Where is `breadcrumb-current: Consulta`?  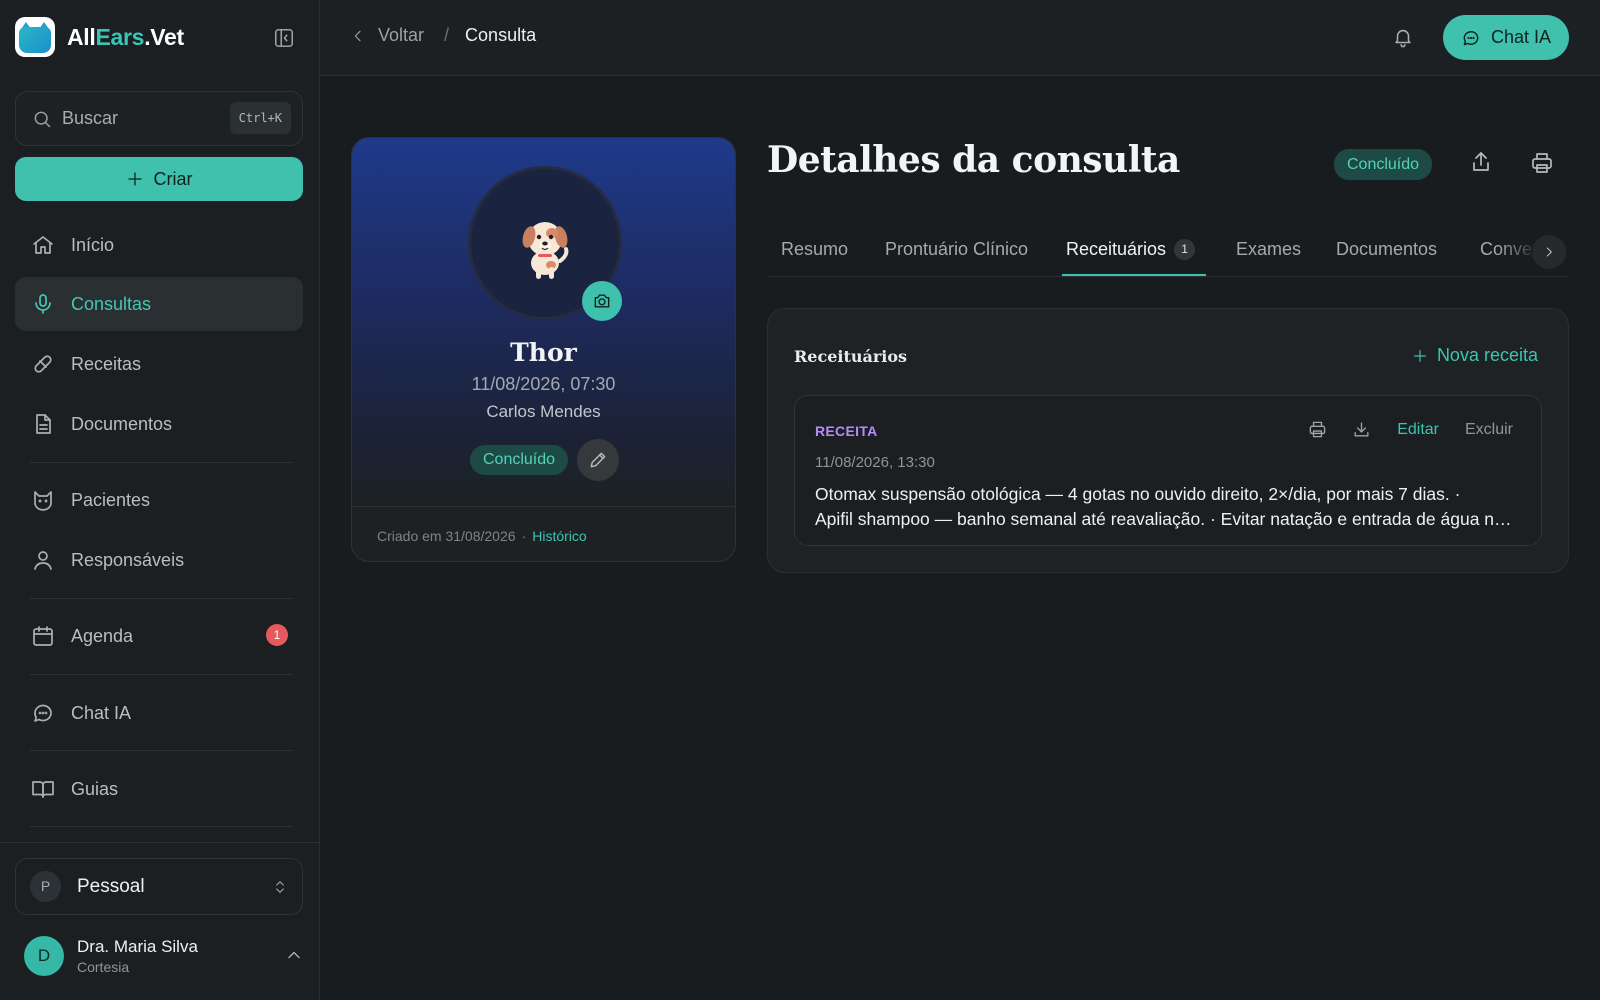
breadcrumb-current: Consulta is located at coordinates (501, 35).